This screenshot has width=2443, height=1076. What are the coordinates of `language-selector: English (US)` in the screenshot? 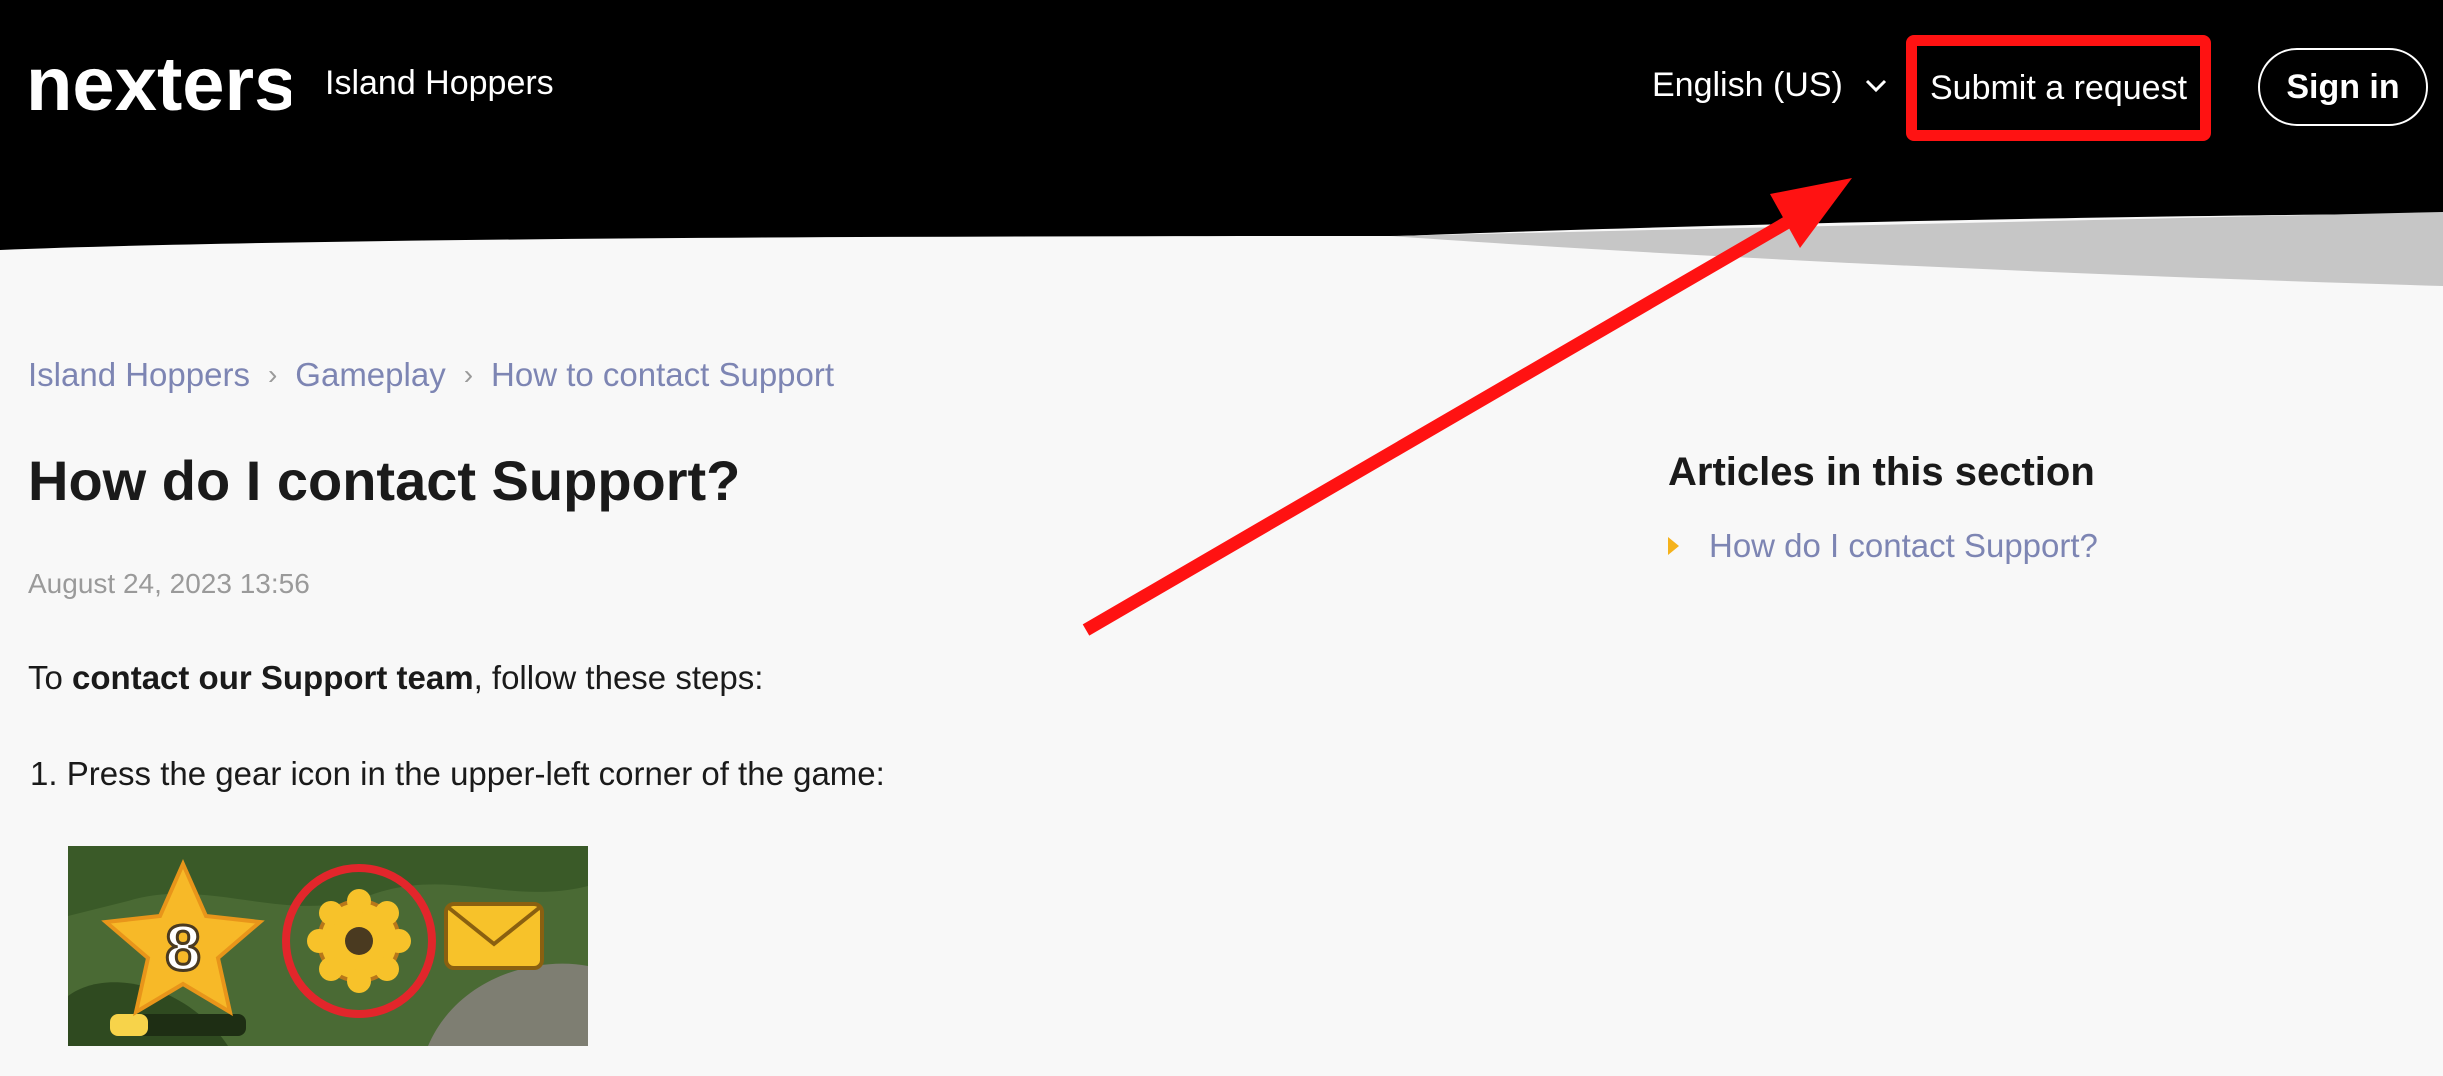 It's located at (1769, 85).